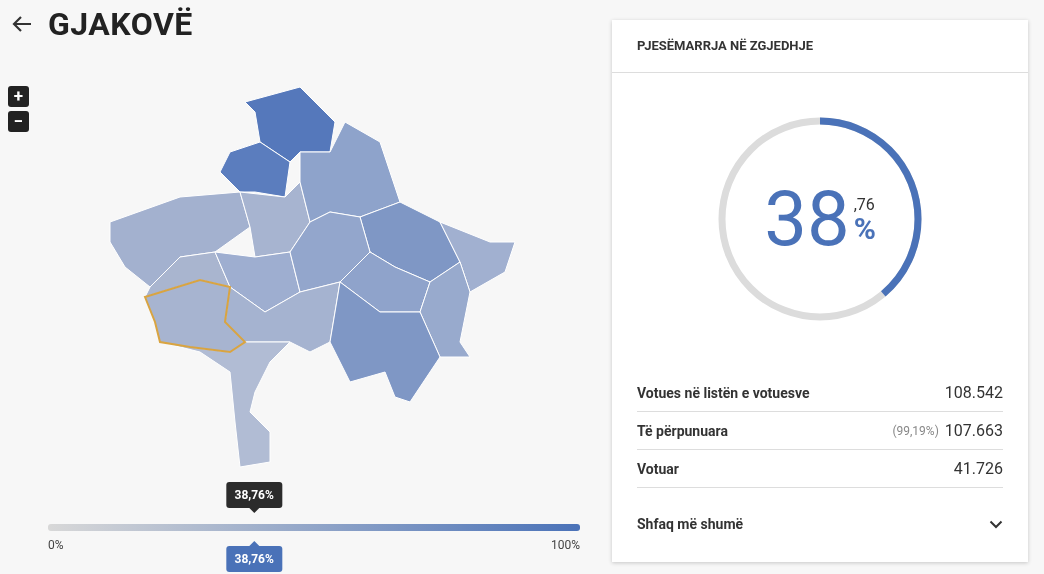  What do you see at coordinates (18, 121) in the screenshot?
I see `zoom-out-button: −` at bounding box center [18, 121].